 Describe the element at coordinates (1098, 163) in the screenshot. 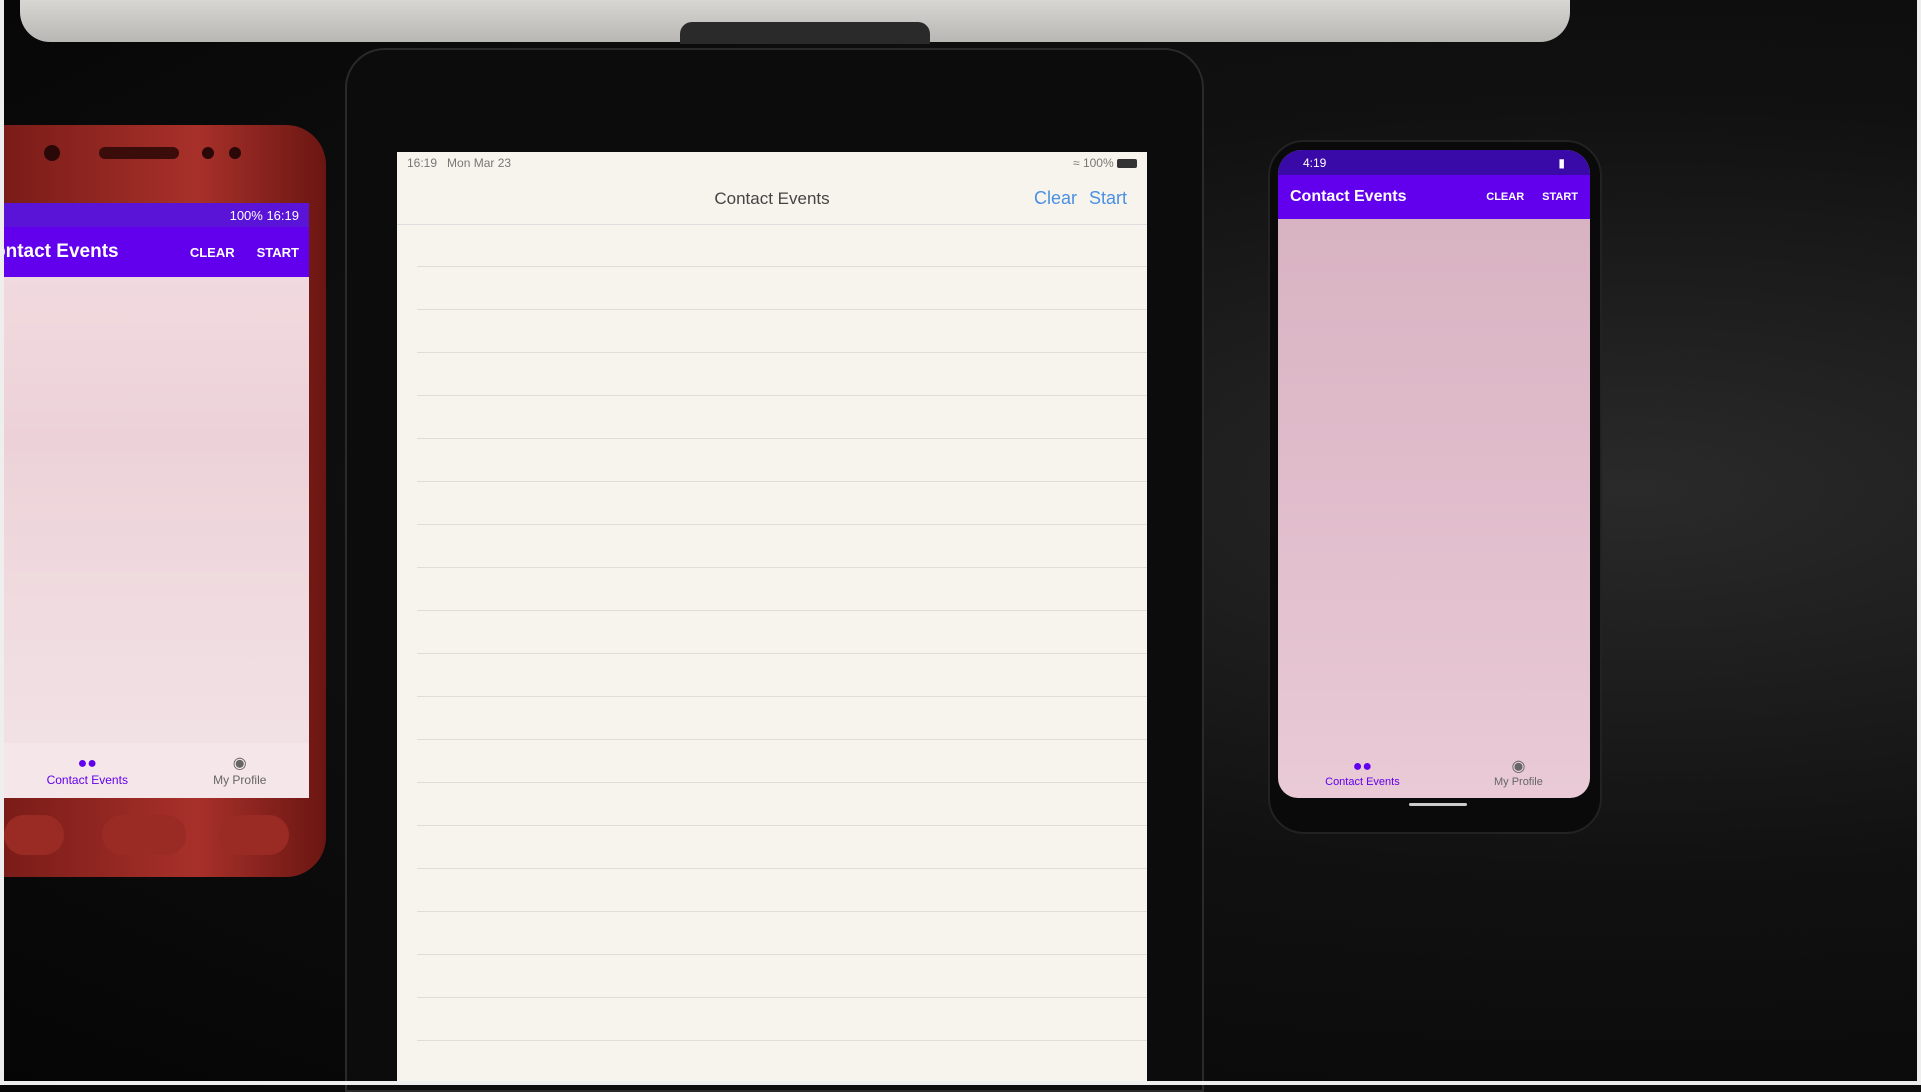

I see `battery-percent: 100%` at that location.